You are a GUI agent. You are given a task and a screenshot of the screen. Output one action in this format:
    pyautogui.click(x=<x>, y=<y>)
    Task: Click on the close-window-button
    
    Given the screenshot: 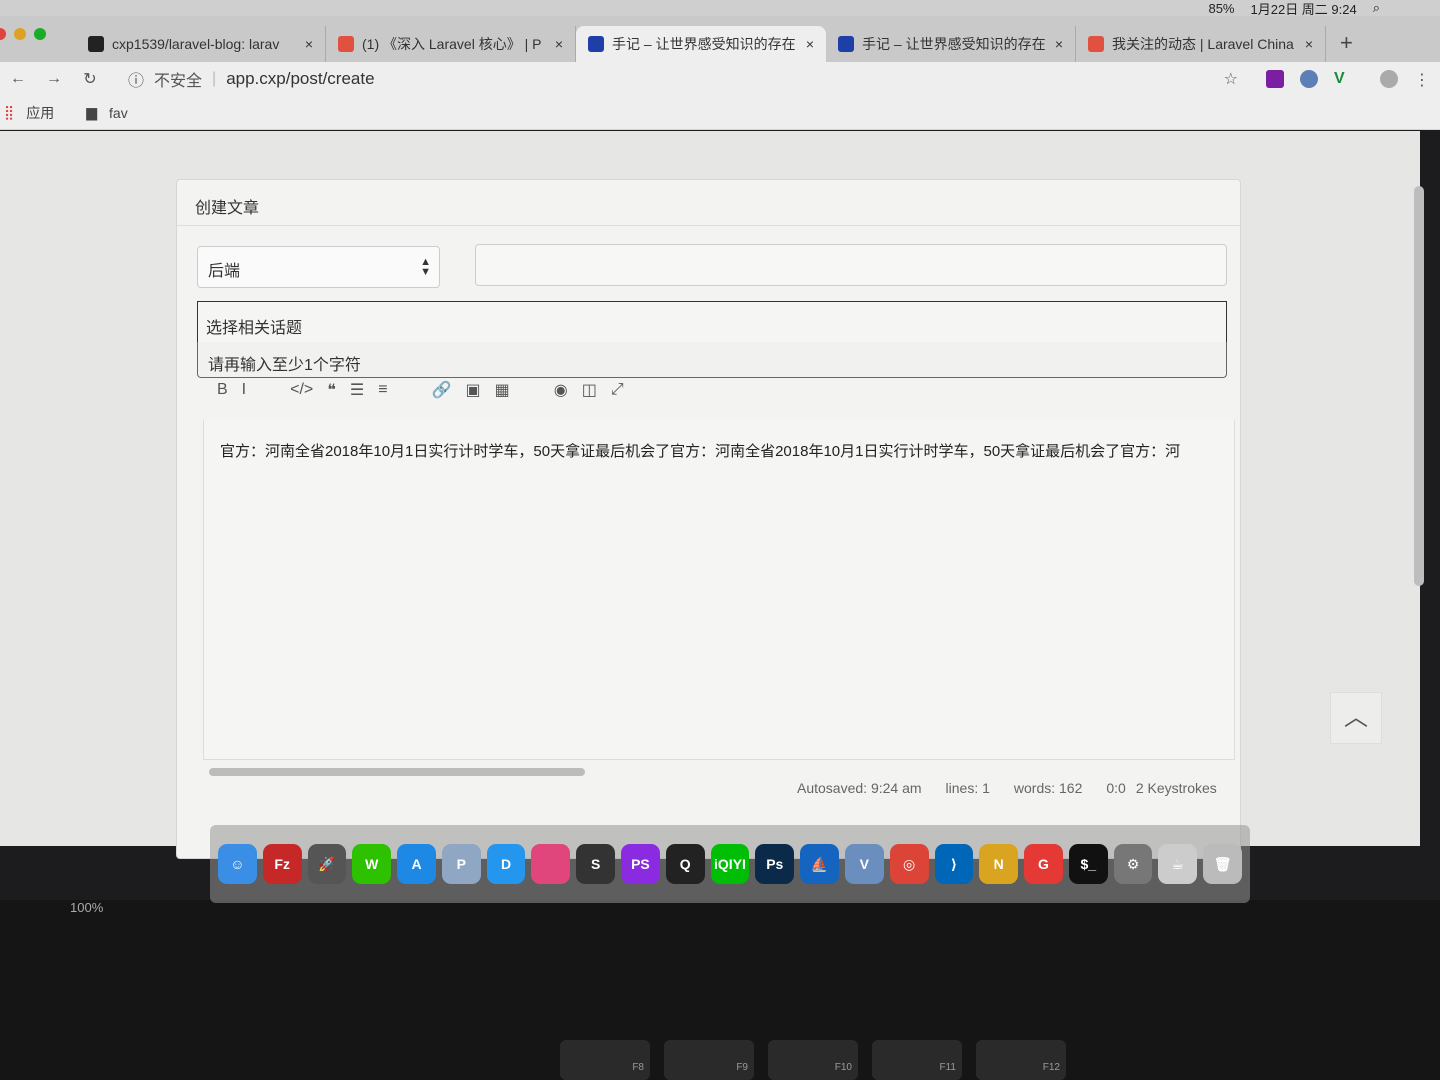 What is the action you would take?
    pyautogui.click(x=3, y=34)
    